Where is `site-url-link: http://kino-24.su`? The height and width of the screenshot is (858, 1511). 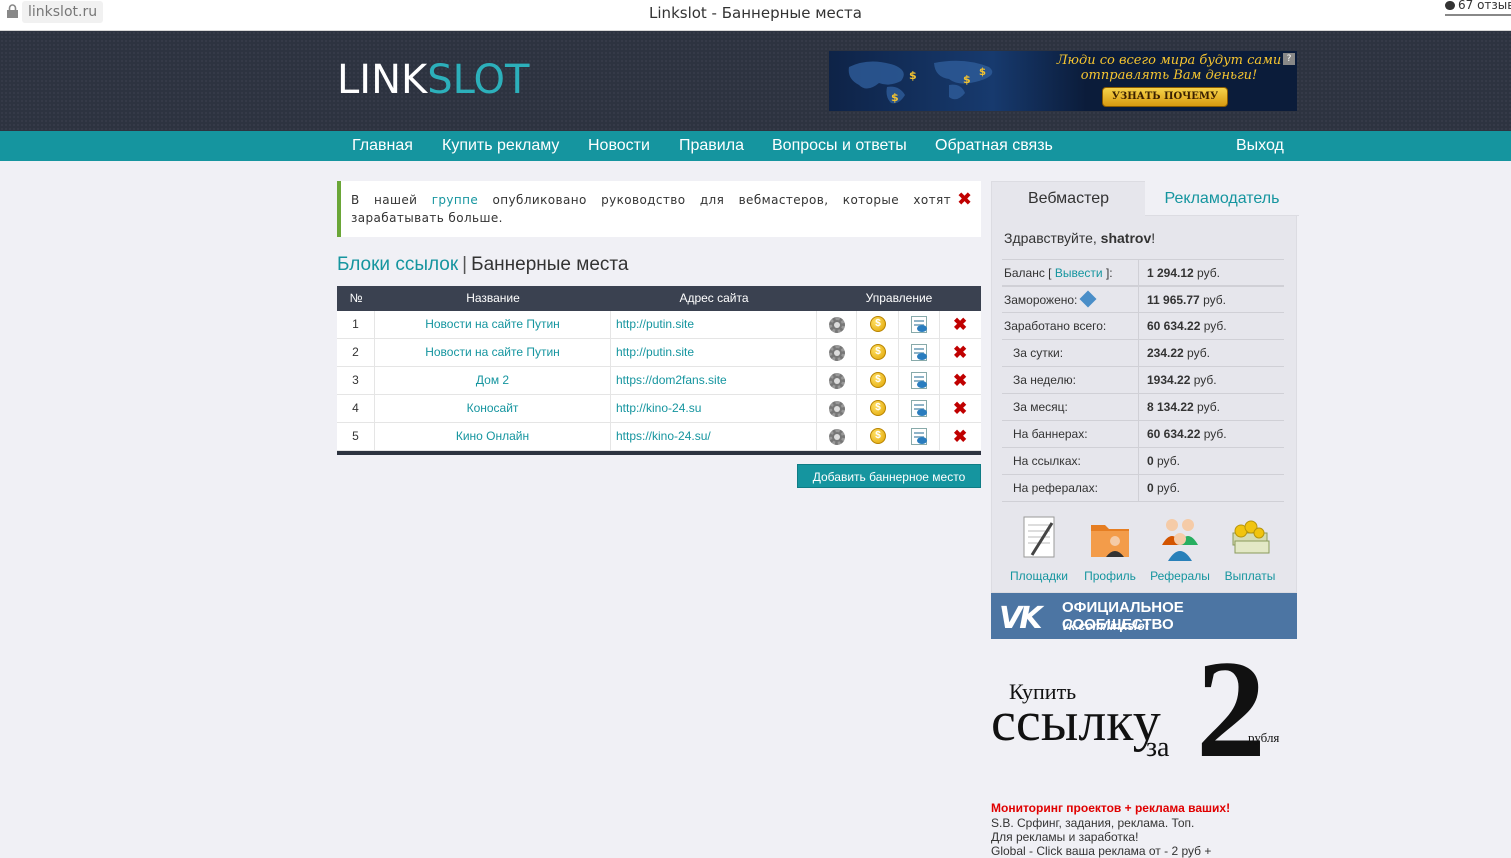
site-url-link: http://kino-24.su is located at coordinates (714, 408).